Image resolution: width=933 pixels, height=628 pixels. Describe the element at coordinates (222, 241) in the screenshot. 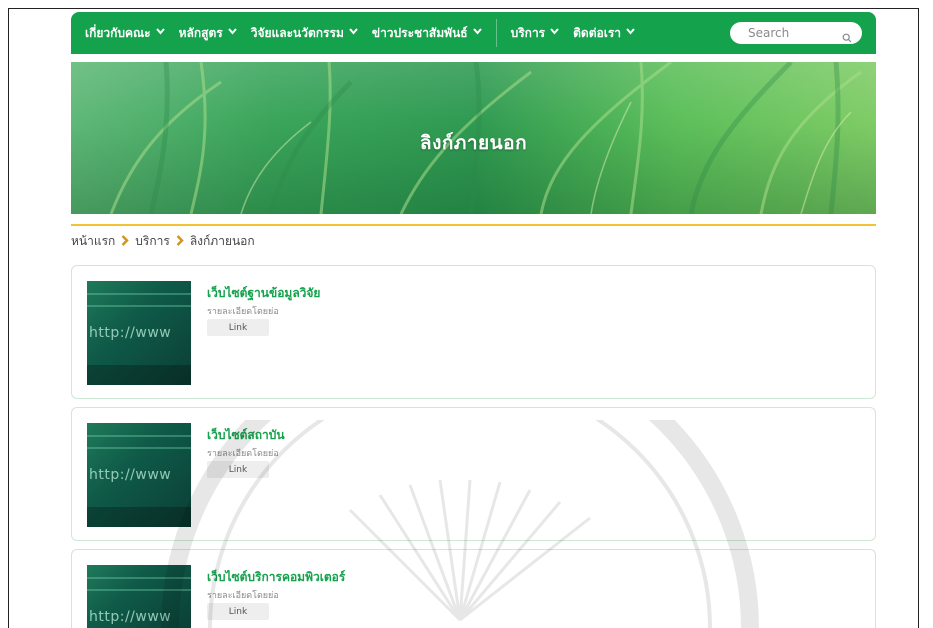

I see `breadcrumb-current: ลิงก์ภายนอก` at that location.